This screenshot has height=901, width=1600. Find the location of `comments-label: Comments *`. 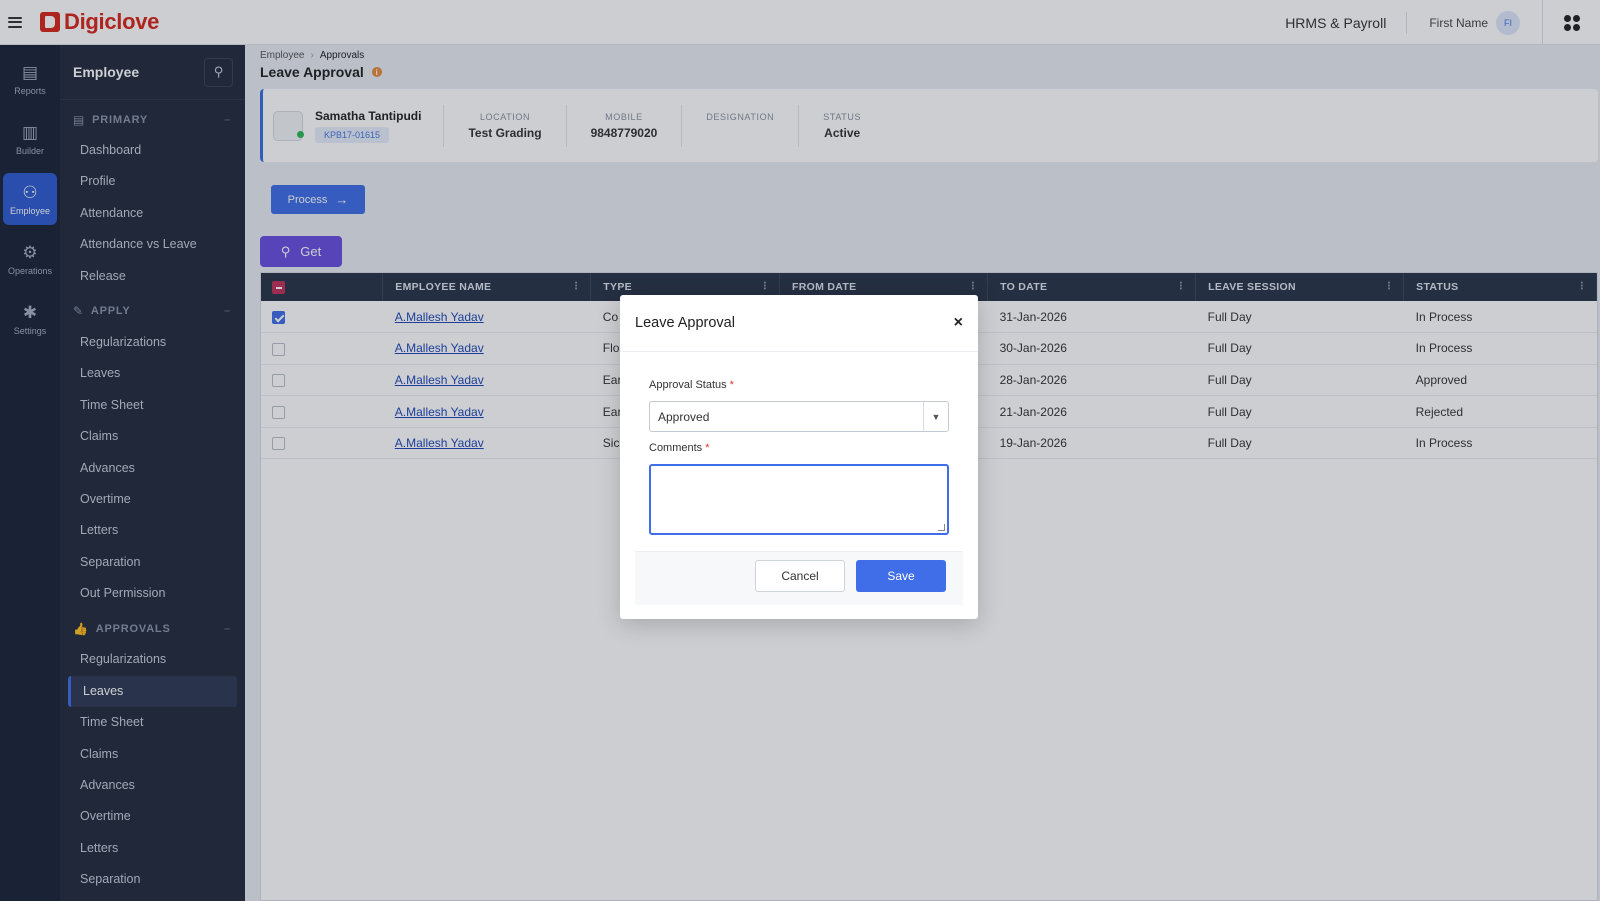

comments-label: Comments * is located at coordinates (679, 448).